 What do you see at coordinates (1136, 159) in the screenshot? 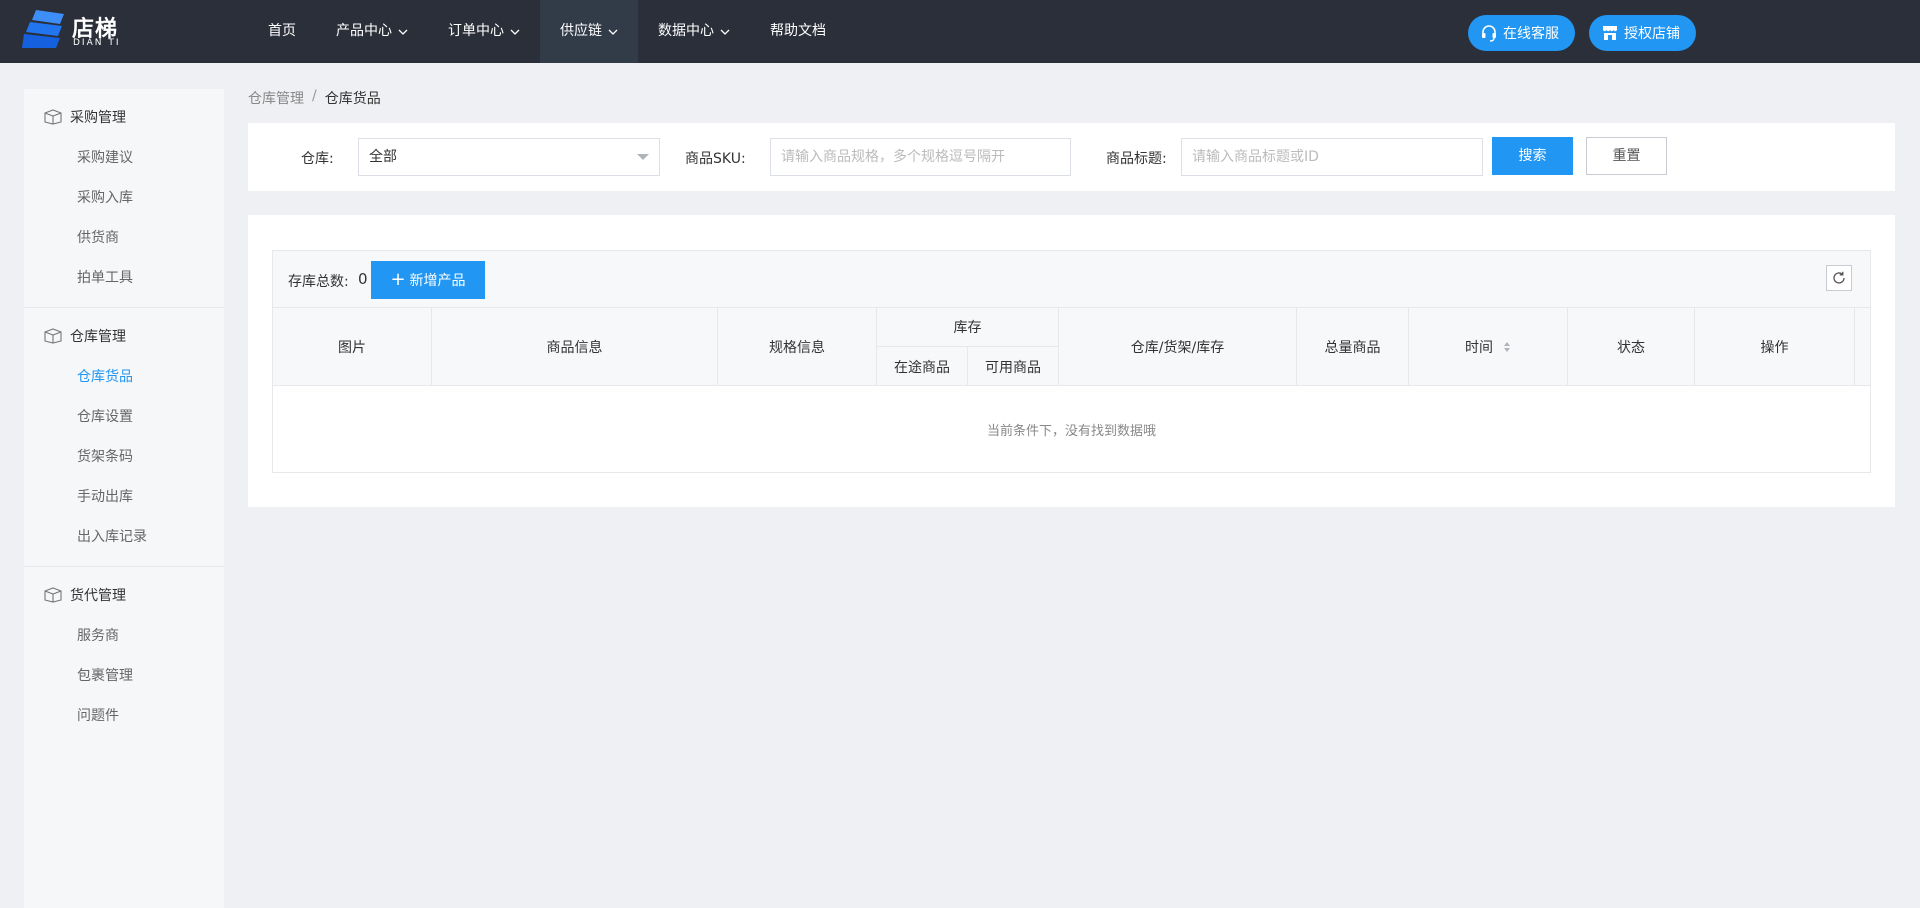
I see `title-filter-label: 商品标题:` at bounding box center [1136, 159].